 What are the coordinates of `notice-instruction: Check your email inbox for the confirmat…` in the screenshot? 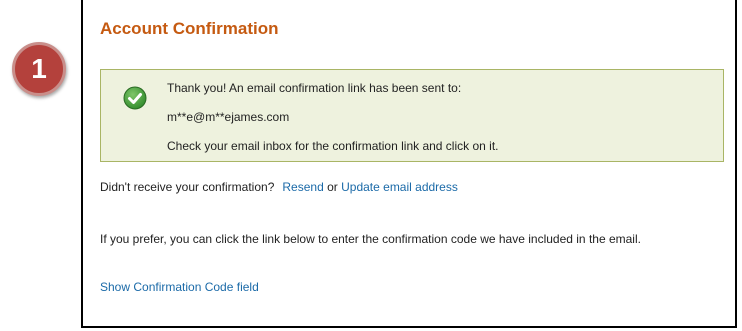 It's located at (333, 146).